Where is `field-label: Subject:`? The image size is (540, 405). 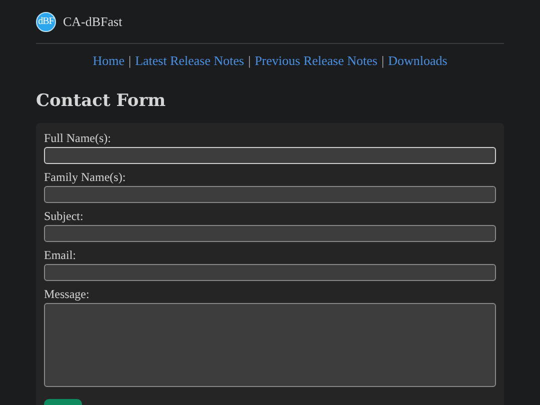
field-label: Subject: is located at coordinates (64, 216).